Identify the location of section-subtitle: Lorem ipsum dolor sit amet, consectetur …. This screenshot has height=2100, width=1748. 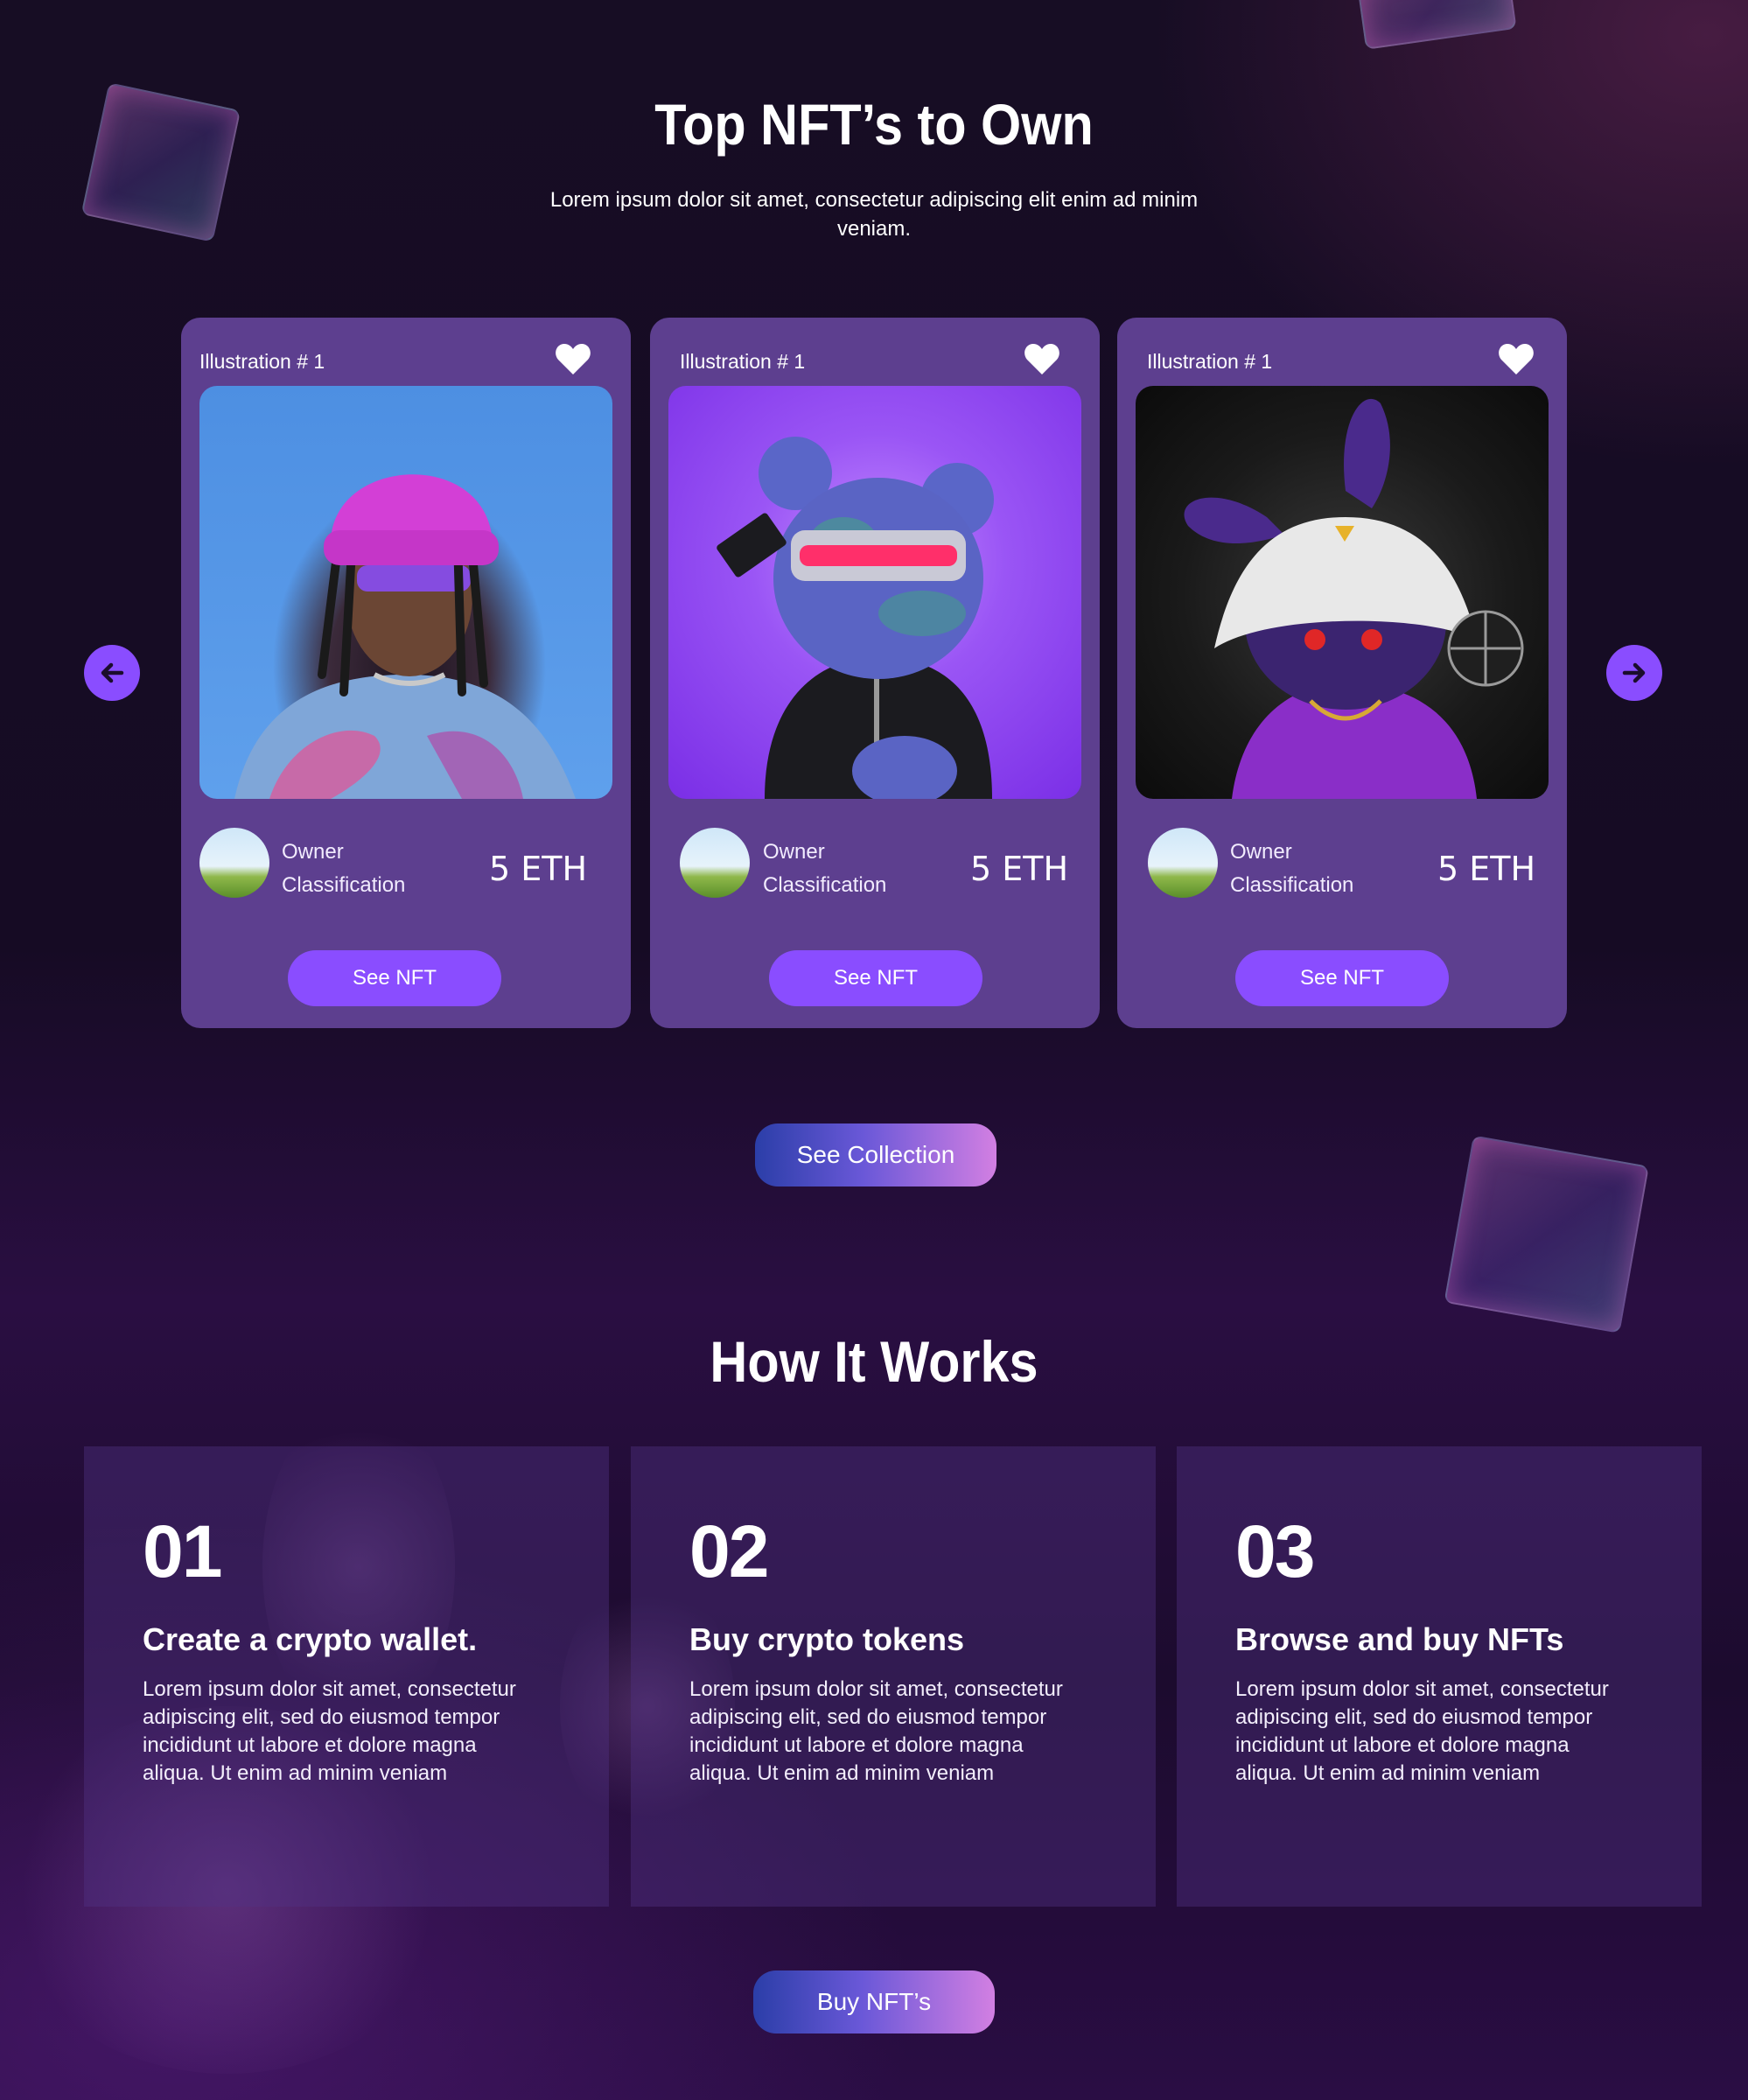
(874, 214).